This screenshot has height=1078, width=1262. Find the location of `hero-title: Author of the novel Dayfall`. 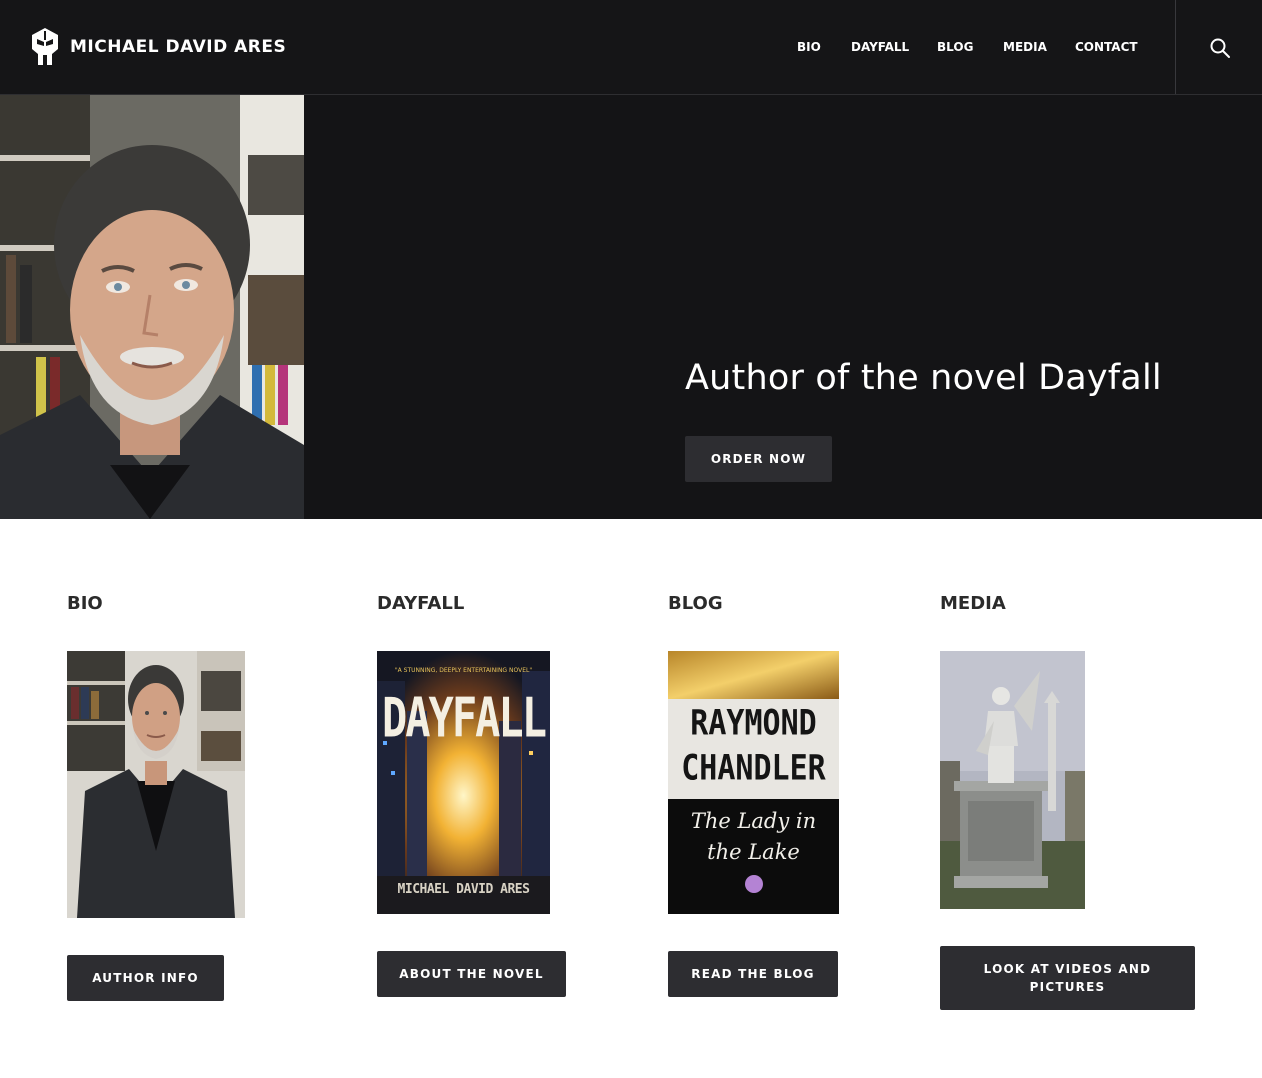

hero-title: Author of the novel Dayfall is located at coordinates (923, 378).